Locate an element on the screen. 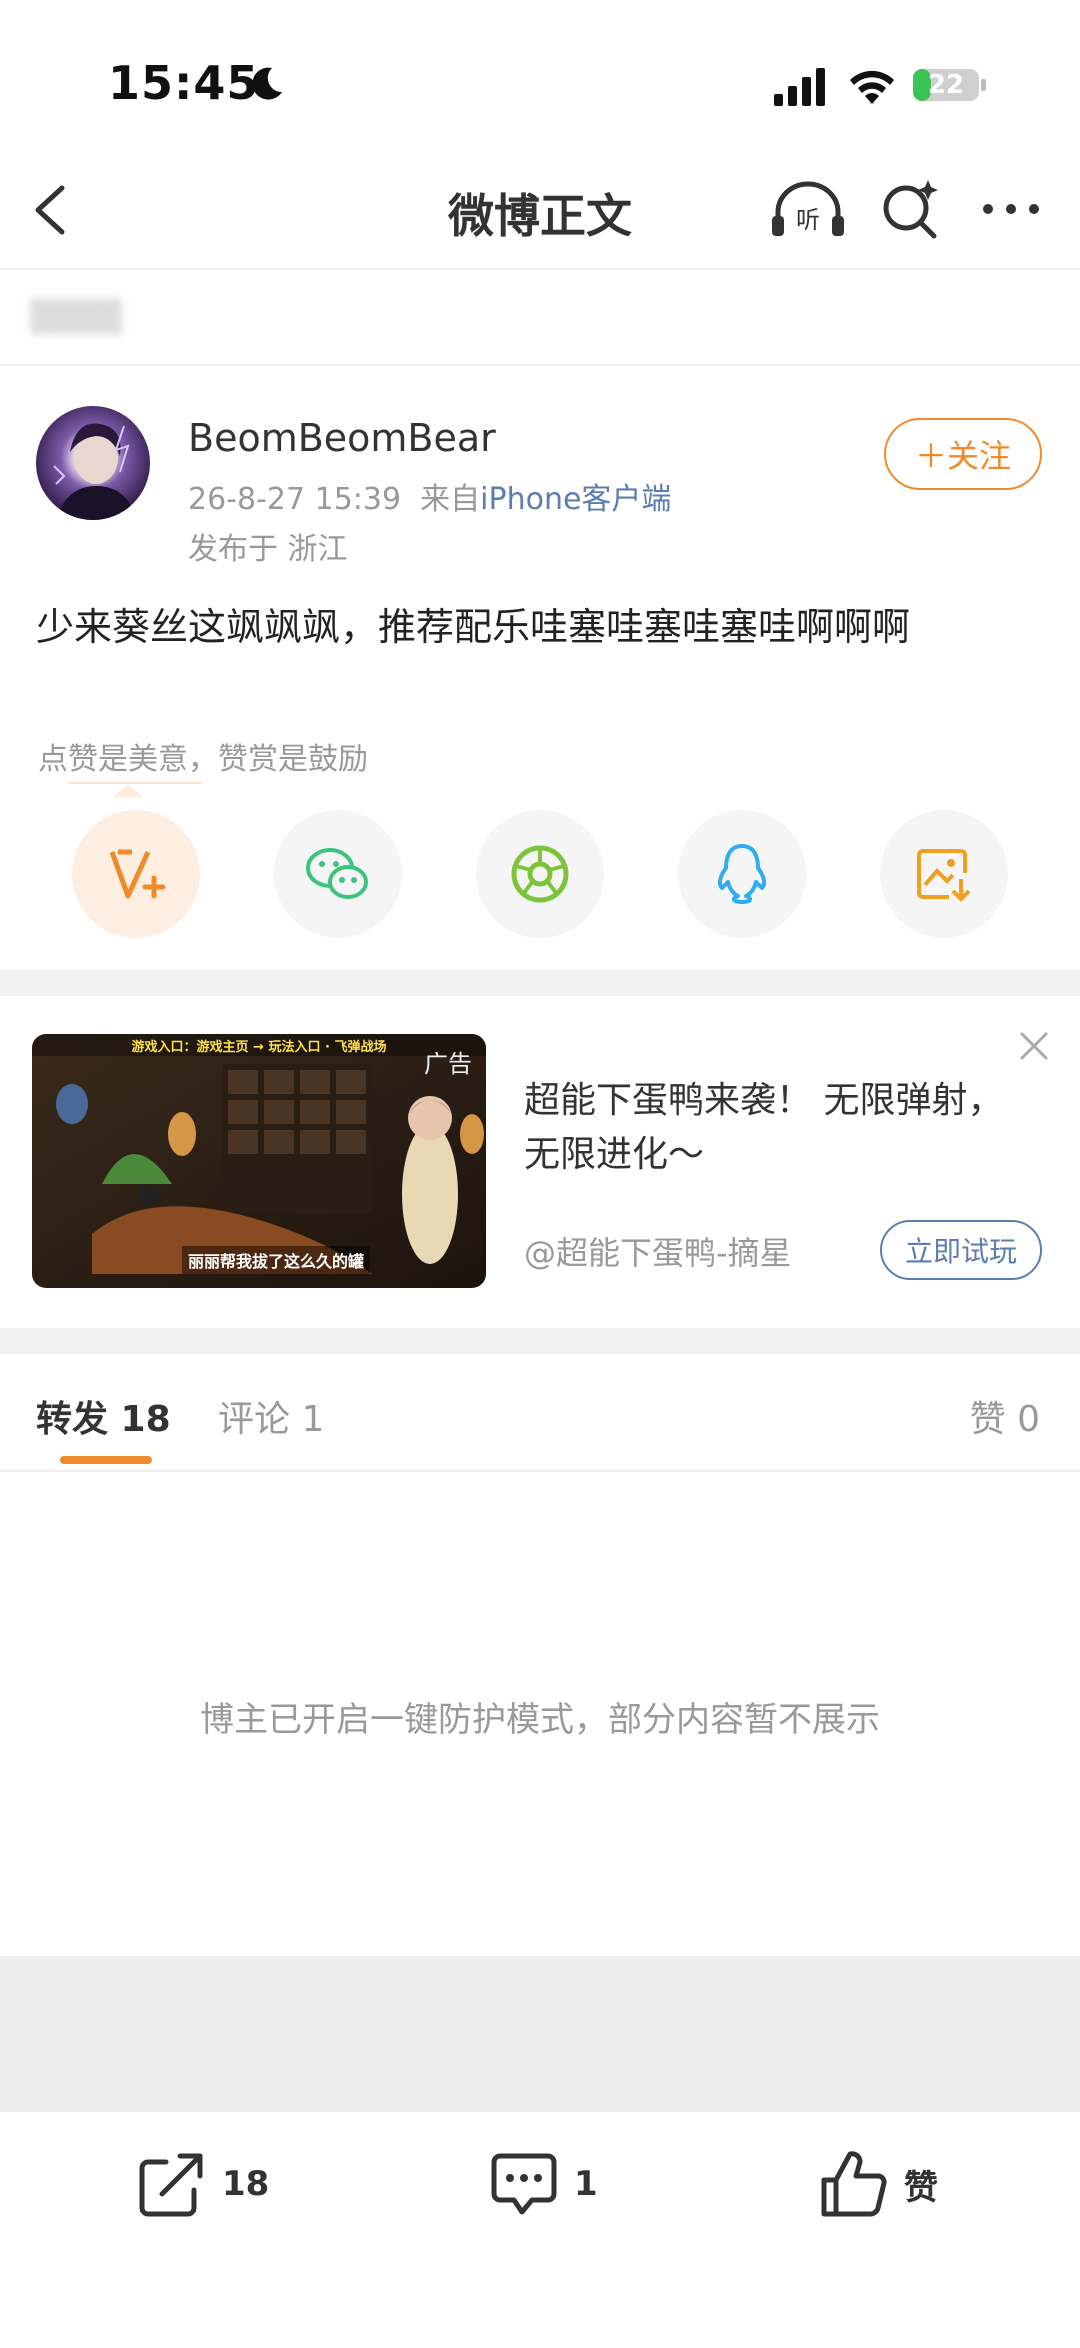 The height and width of the screenshot is (2348, 1080). repost-button: 18 is located at coordinates (202, 2184).